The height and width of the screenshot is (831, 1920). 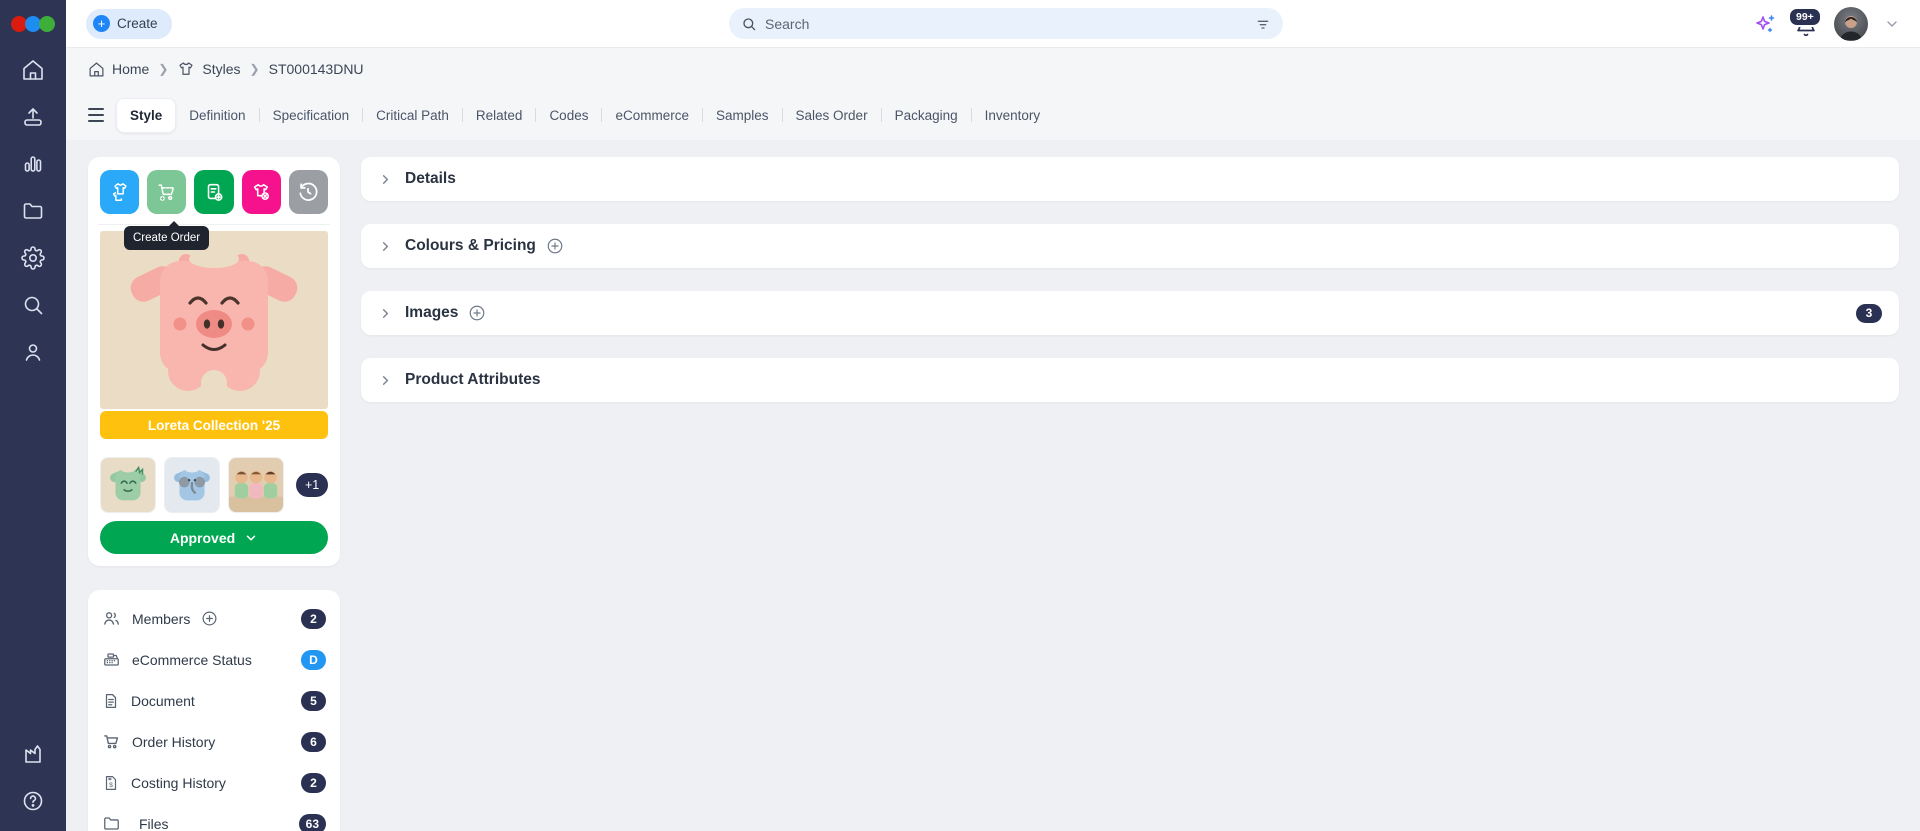 I want to click on breadcrumb-styles-label: Styles, so click(x=221, y=69).